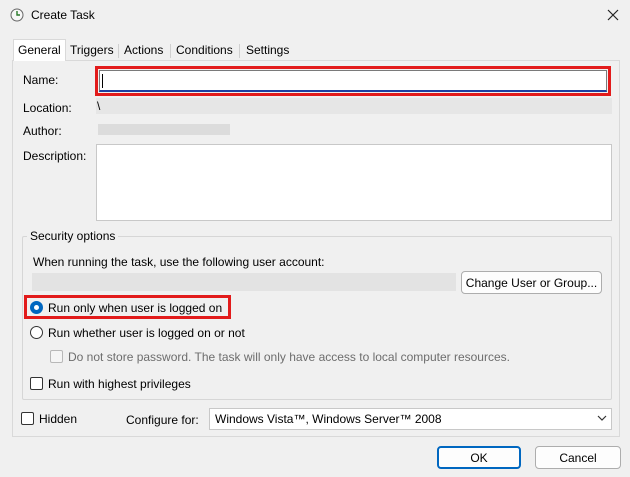  Describe the element at coordinates (602, 418) in the screenshot. I see `chevron-down-icon` at that location.